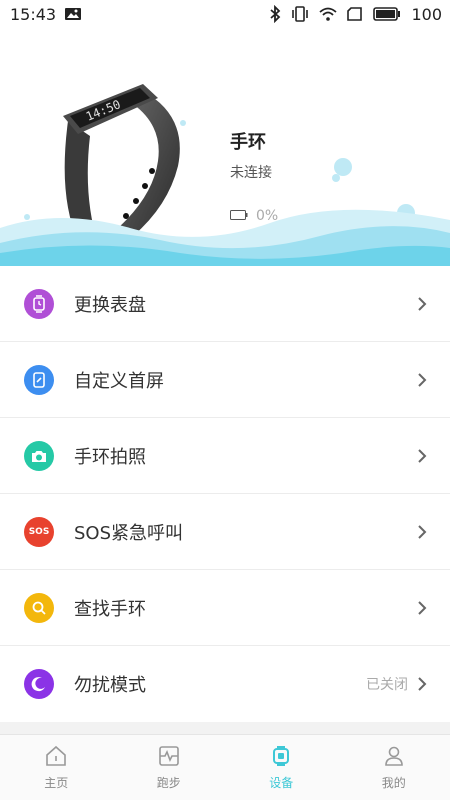 The height and width of the screenshot is (800, 450). Describe the element at coordinates (426, 14) in the screenshot. I see `battery-level: 100` at that location.